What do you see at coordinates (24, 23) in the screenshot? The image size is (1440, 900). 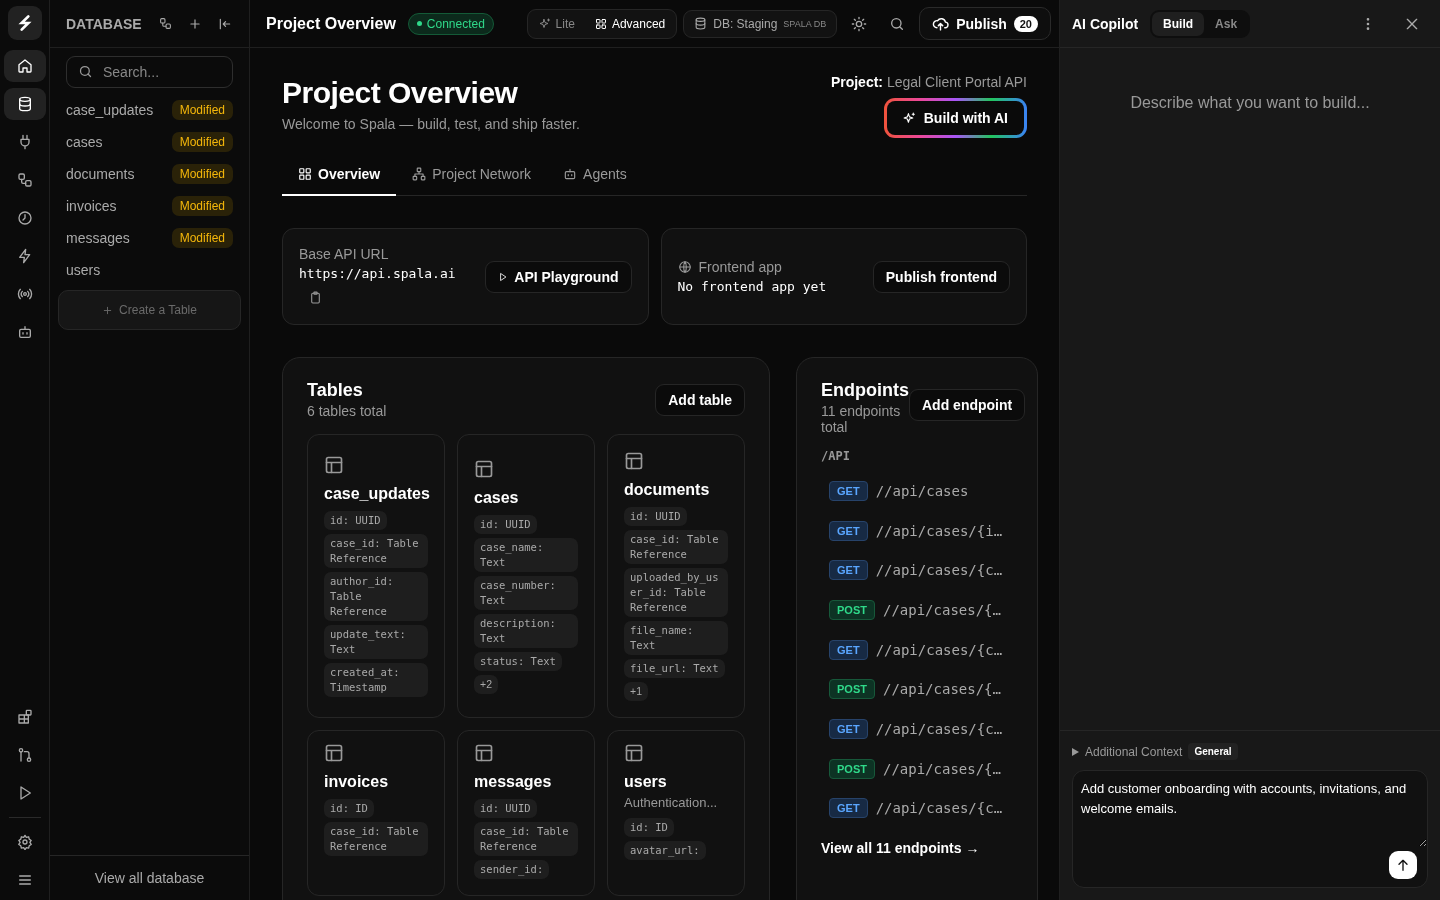 I see `logo` at bounding box center [24, 23].